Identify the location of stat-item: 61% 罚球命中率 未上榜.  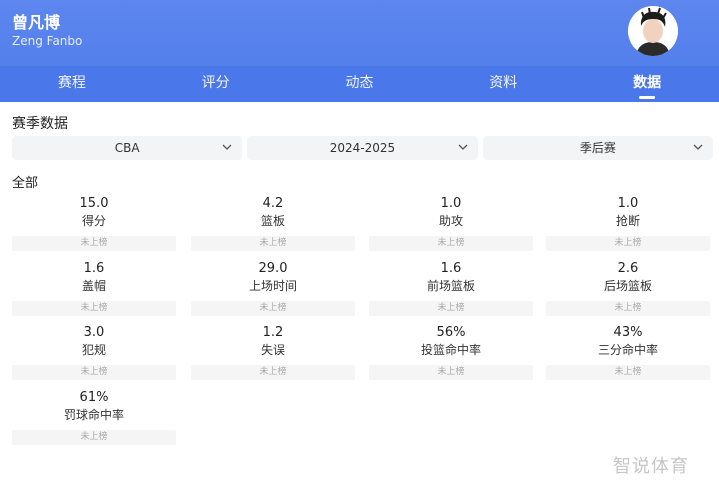
(94, 419).